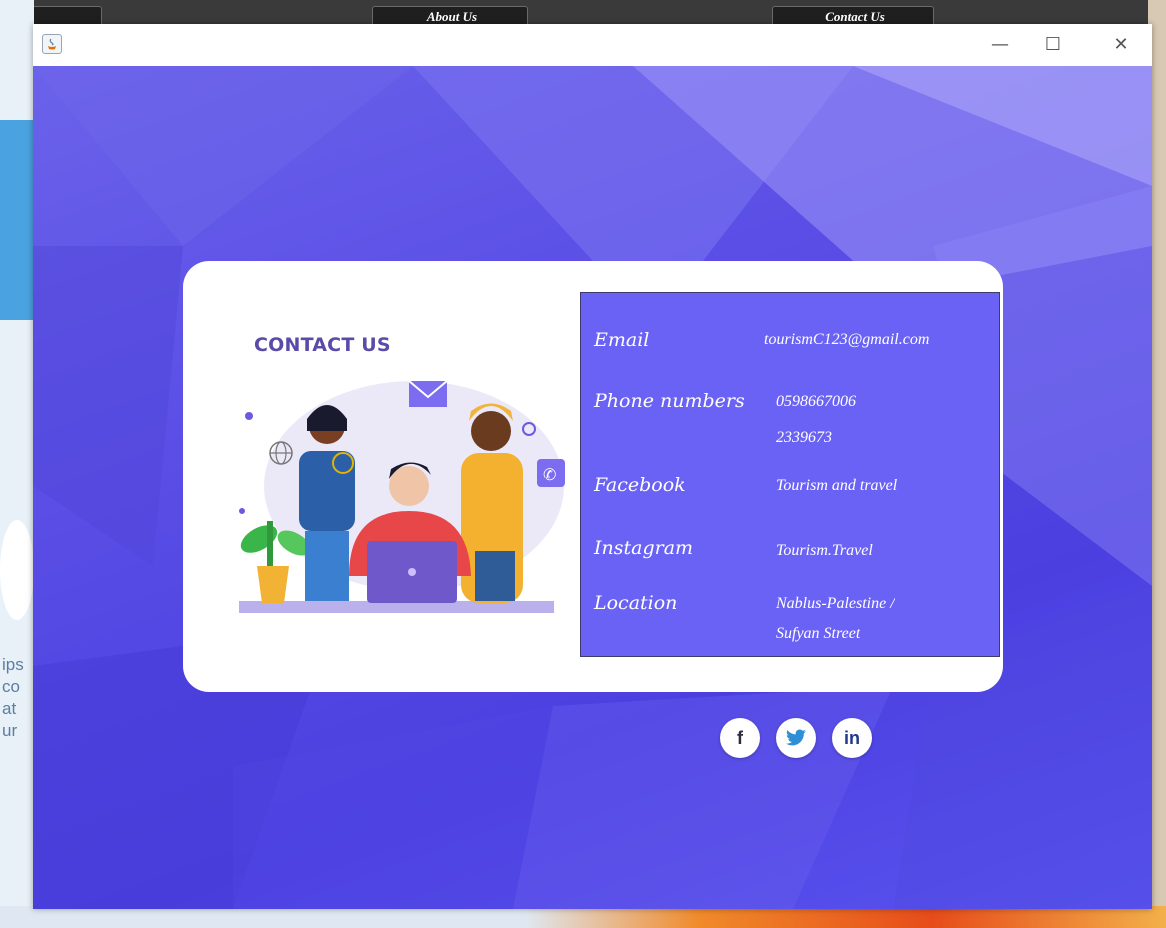 The image size is (1166, 928). I want to click on java-app-icon, so click(52, 44).